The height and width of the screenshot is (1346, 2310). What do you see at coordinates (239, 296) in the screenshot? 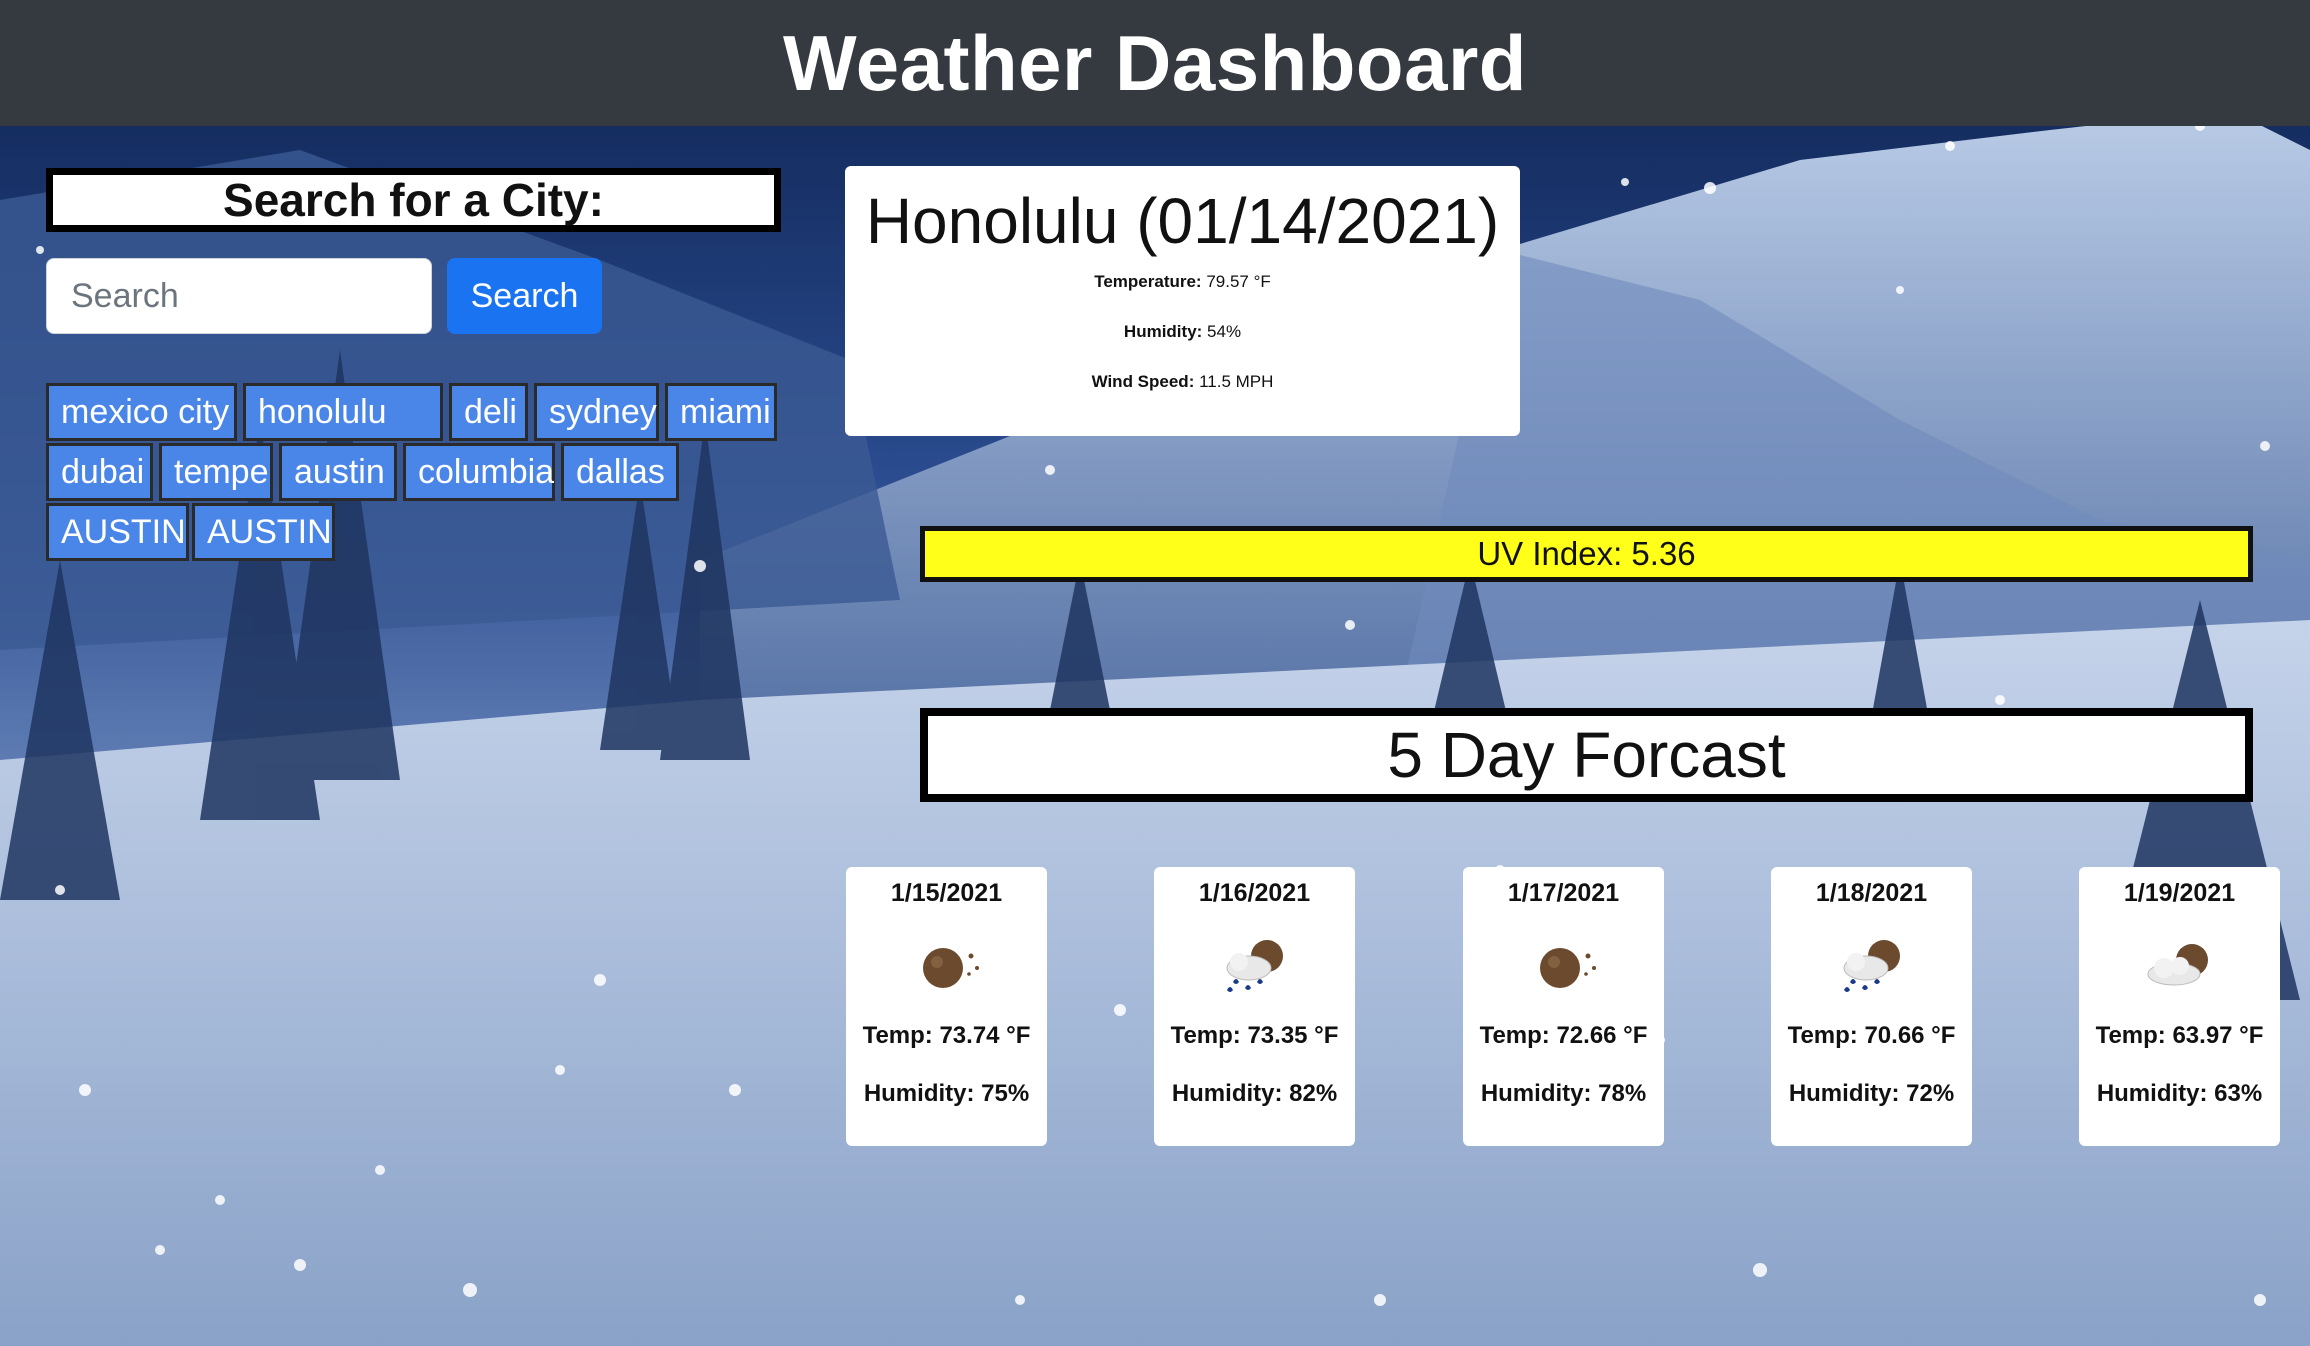
I see `search-input` at bounding box center [239, 296].